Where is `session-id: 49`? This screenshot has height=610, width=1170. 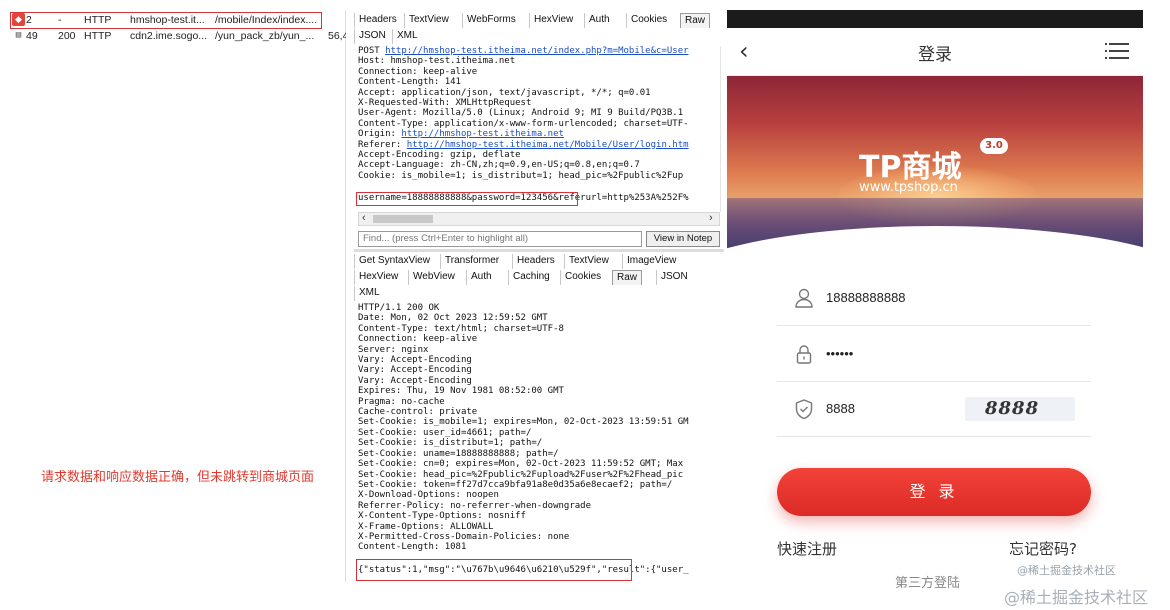
session-id: 49 is located at coordinates (32, 36).